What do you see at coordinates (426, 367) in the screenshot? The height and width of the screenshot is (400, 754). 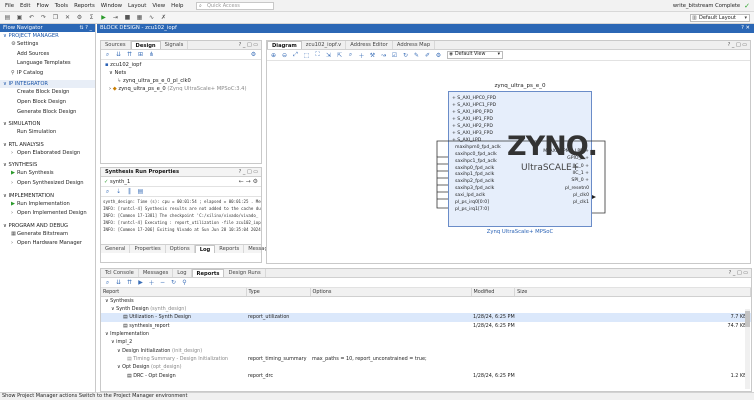 I see `table-row: ∨ Opt Design (opt_design)` at bounding box center [426, 367].